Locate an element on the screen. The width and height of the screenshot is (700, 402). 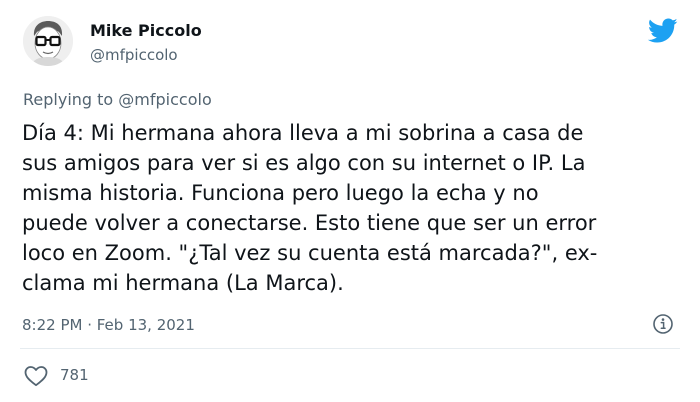
like-count: 781 is located at coordinates (74, 375).